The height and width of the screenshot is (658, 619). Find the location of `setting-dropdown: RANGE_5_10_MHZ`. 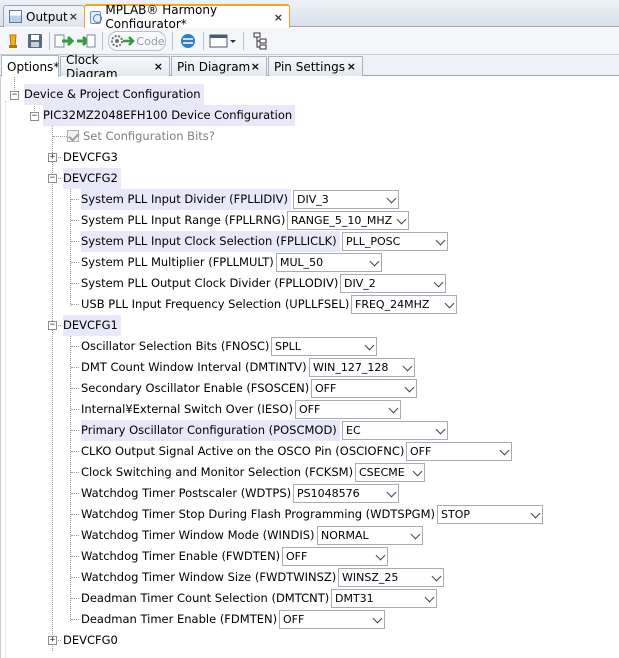

setting-dropdown: RANGE_5_10_MHZ is located at coordinates (348, 220).